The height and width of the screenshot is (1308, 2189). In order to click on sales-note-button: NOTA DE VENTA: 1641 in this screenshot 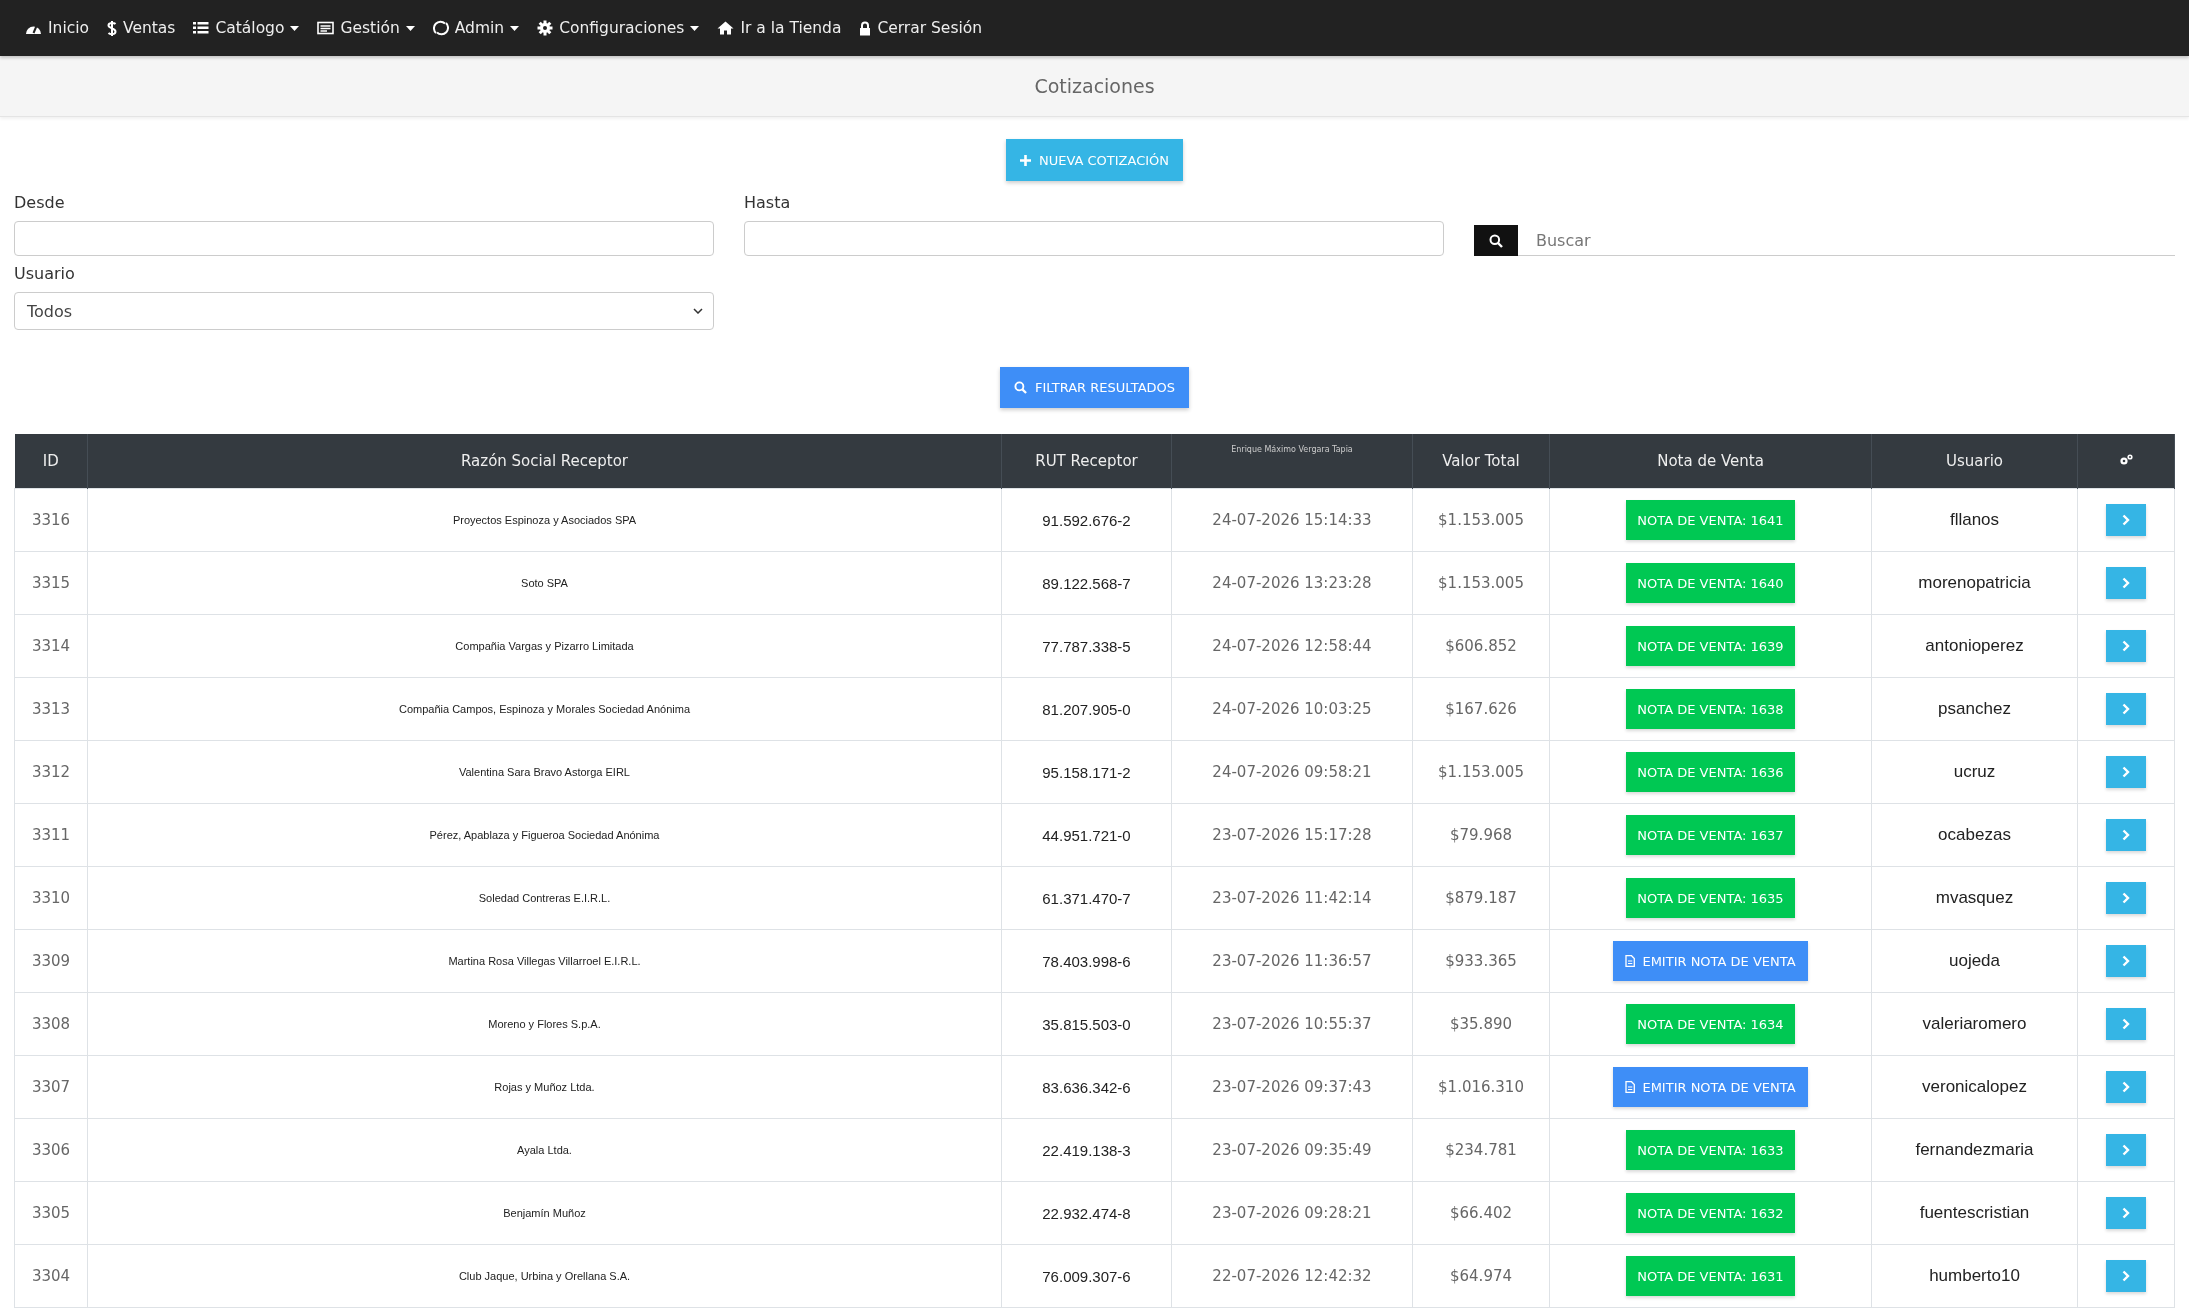, I will do `click(1710, 520)`.